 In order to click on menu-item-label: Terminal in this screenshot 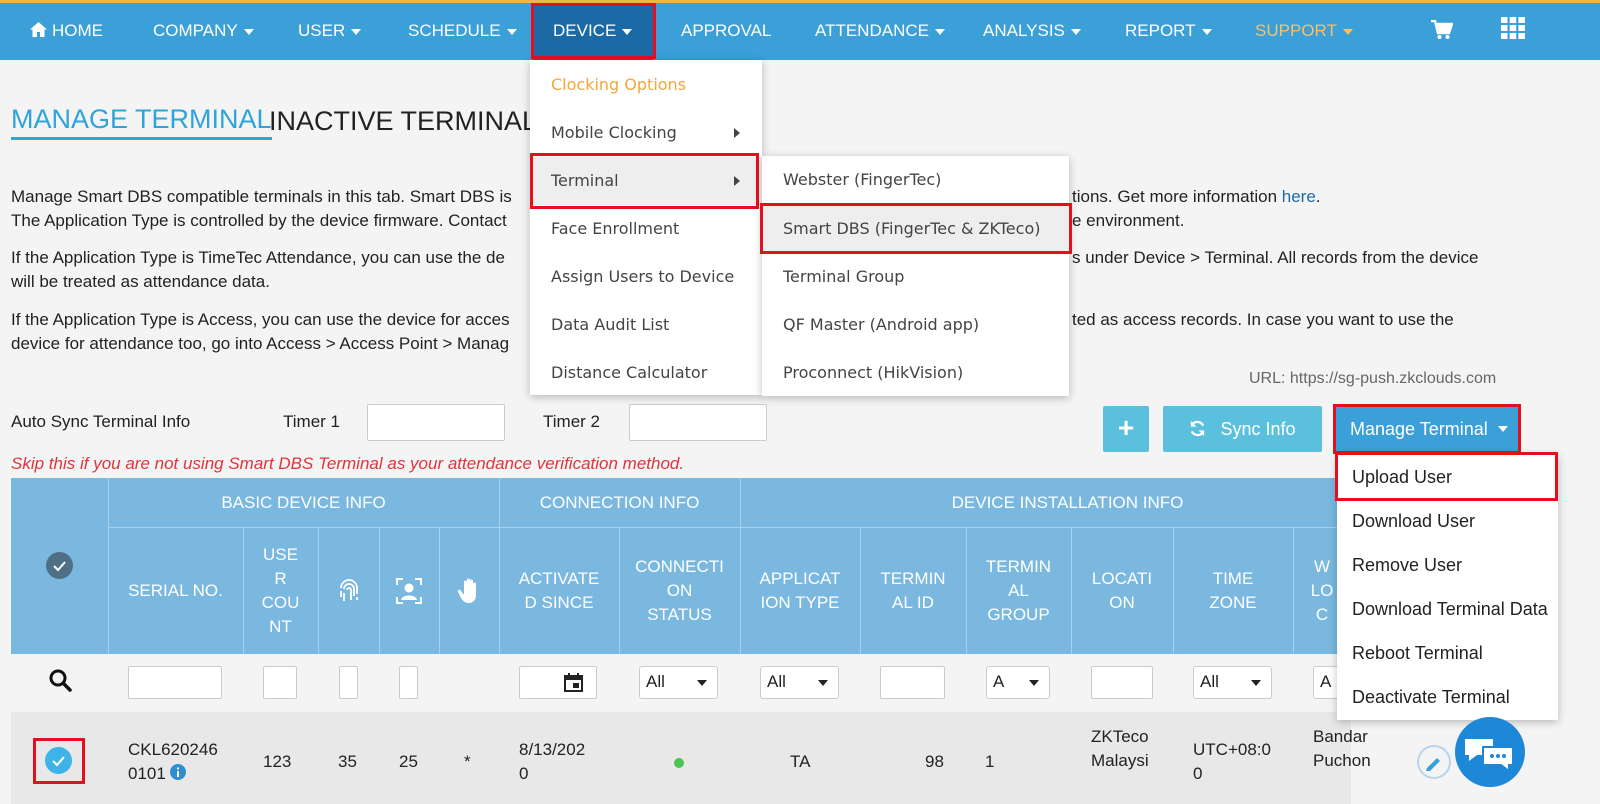, I will do `click(585, 180)`.